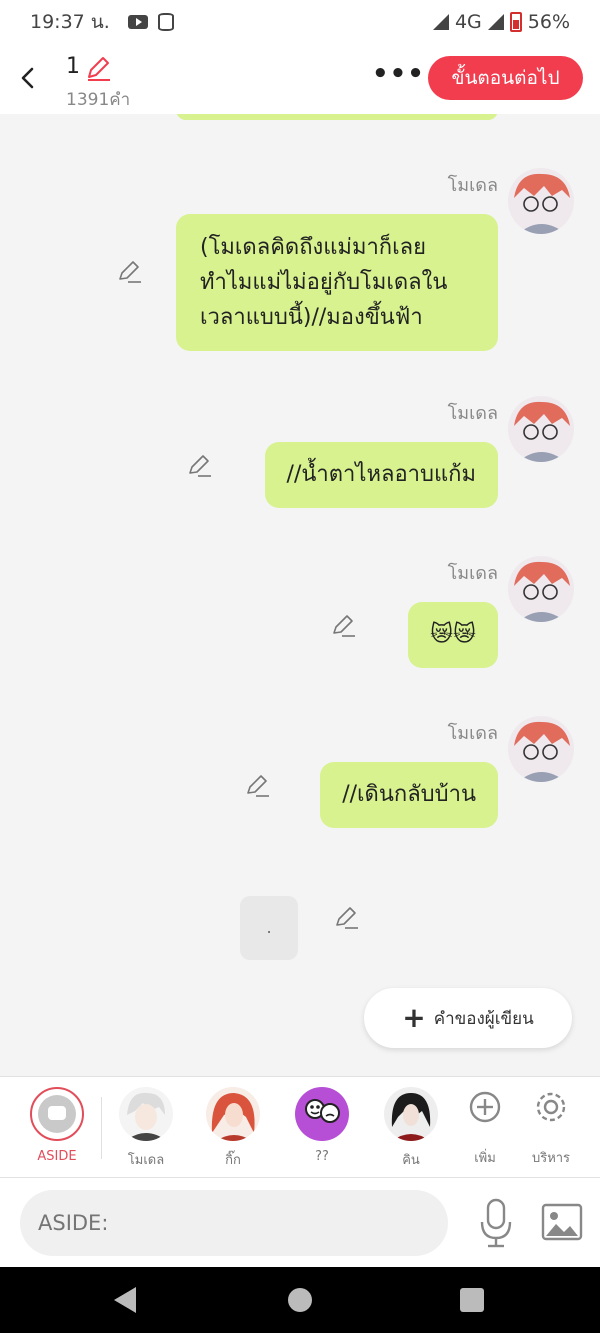 This screenshot has height=1333, width=600. I want to click on message-bubble: 😿😿, so click(453, 635).